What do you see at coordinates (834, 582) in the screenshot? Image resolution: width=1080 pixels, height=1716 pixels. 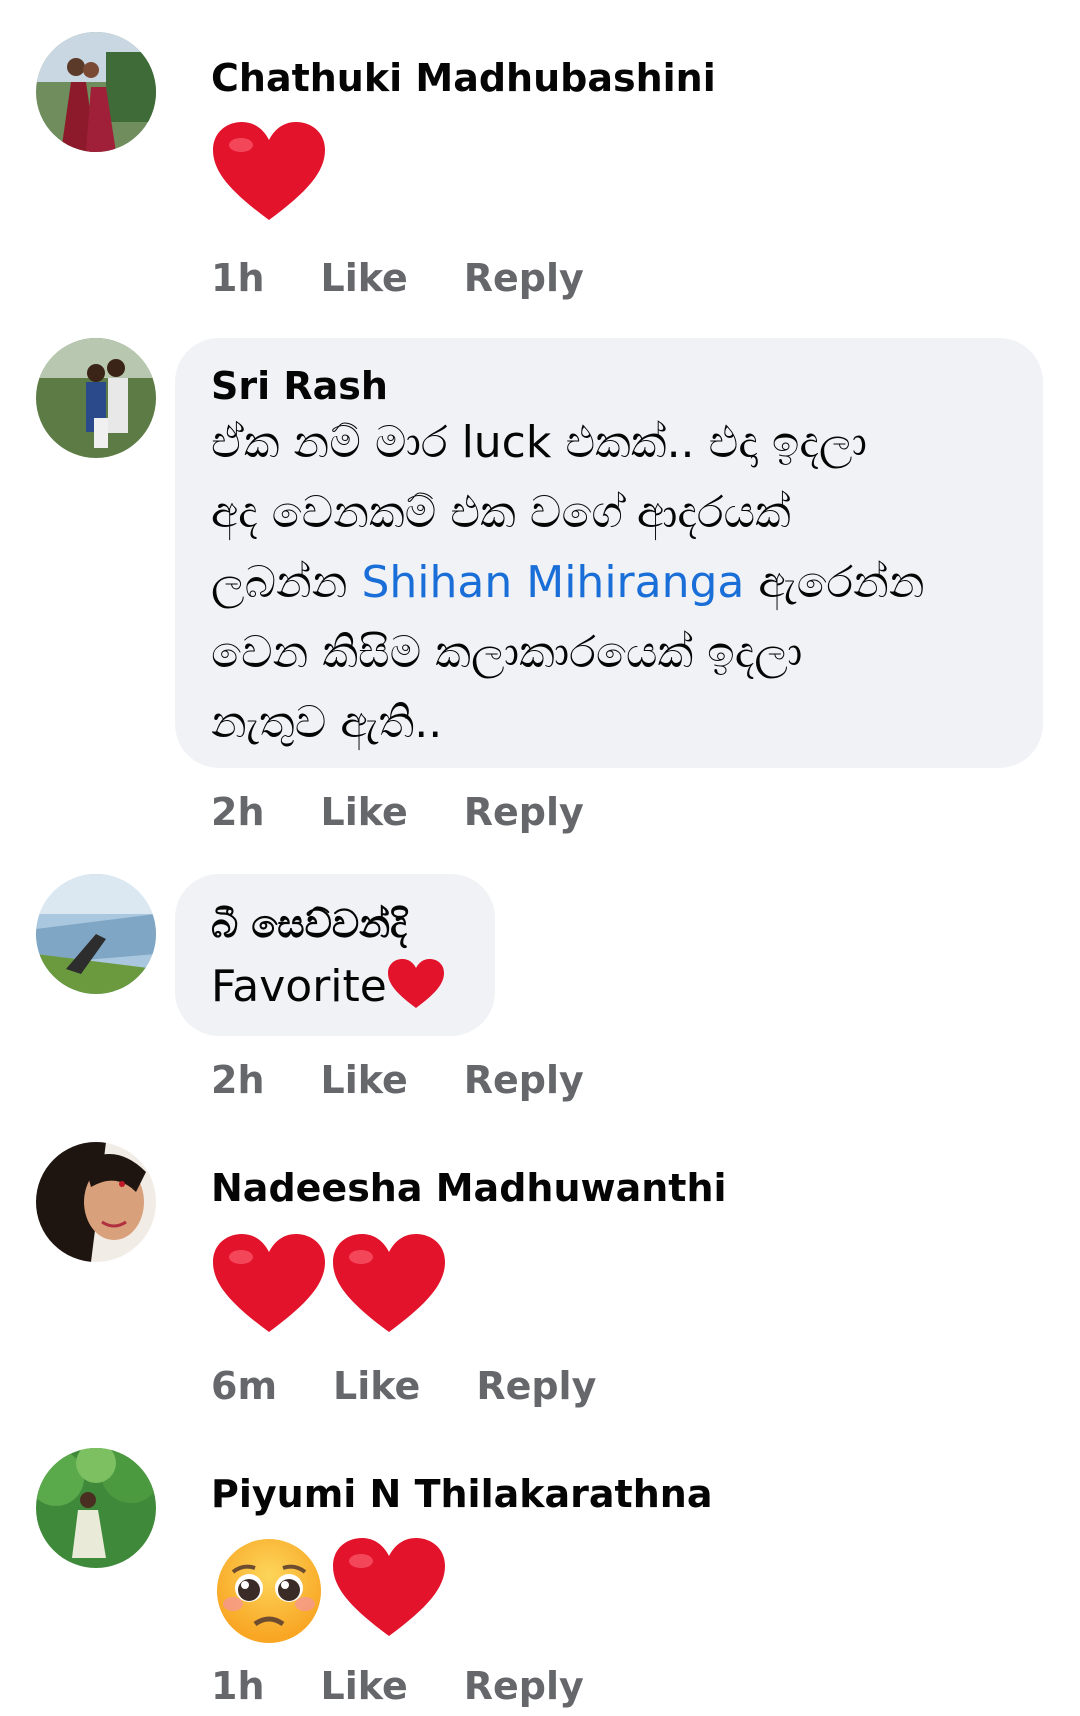 I see `comment-text-segment: ඇරෙන්න` at bounding box center [834, 582].